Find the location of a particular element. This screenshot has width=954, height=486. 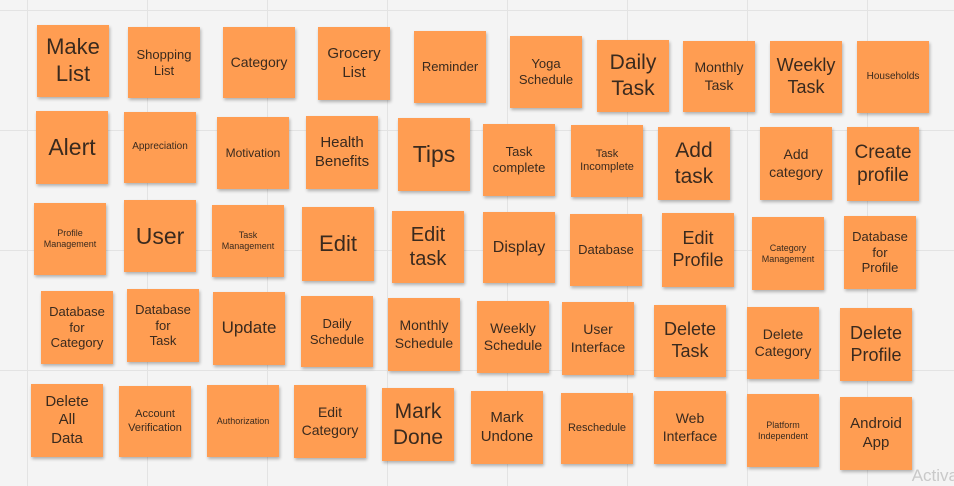

sticky-note-delete-task: Delete Task is located at coordinates (690, 341).